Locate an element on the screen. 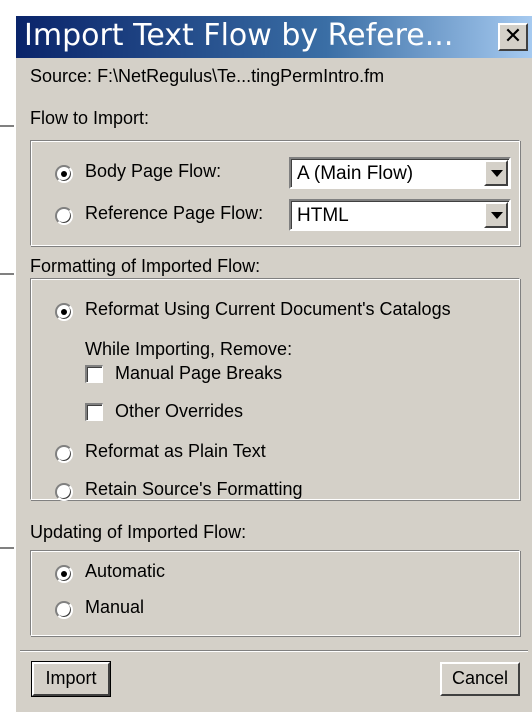 This screenshot has width=532, height=712. manual-page-breaks-checkbox is located at coordinates (94, 374).